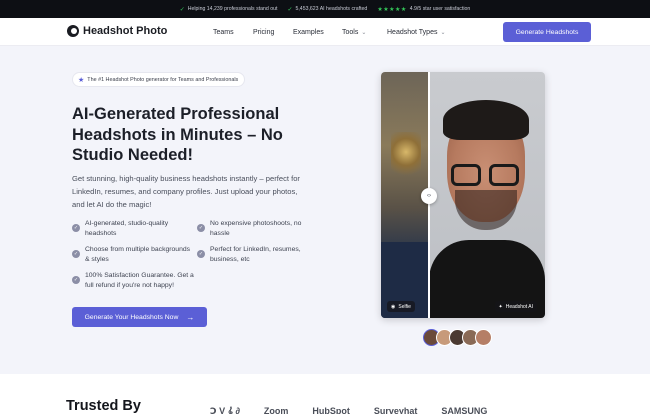  Describe the element at coordinates (464, 410) in the screenshot. I see `client-logo: SAMSUNG` at that location.